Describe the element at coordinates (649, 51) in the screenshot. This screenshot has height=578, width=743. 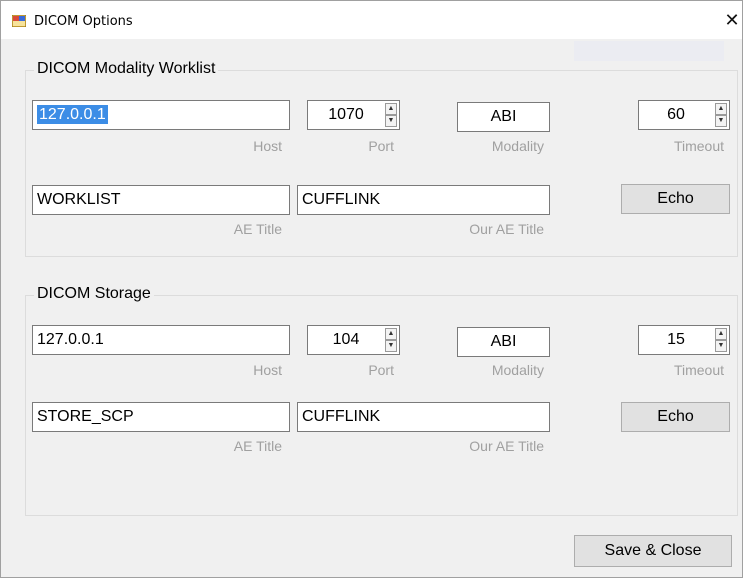
I see `background-artifact` at that location.